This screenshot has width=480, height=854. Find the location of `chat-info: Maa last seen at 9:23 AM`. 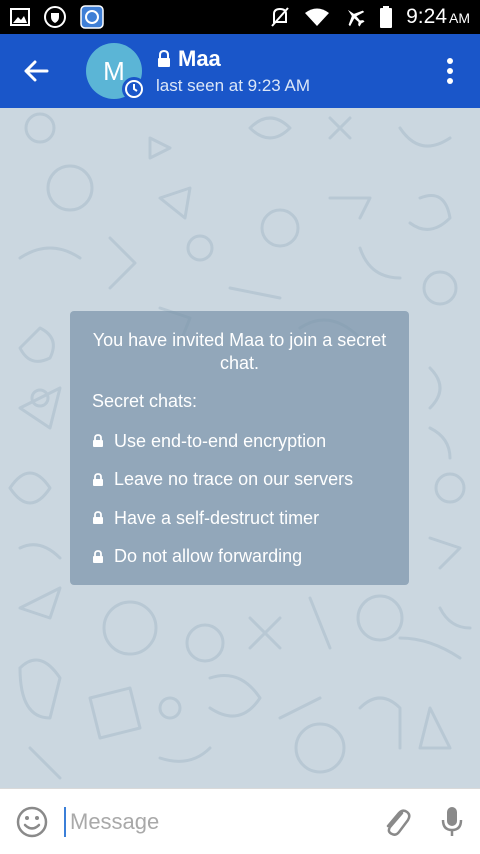

chat-info: Maa last seen at 9:23 AM is located at coordinates (233, 71).